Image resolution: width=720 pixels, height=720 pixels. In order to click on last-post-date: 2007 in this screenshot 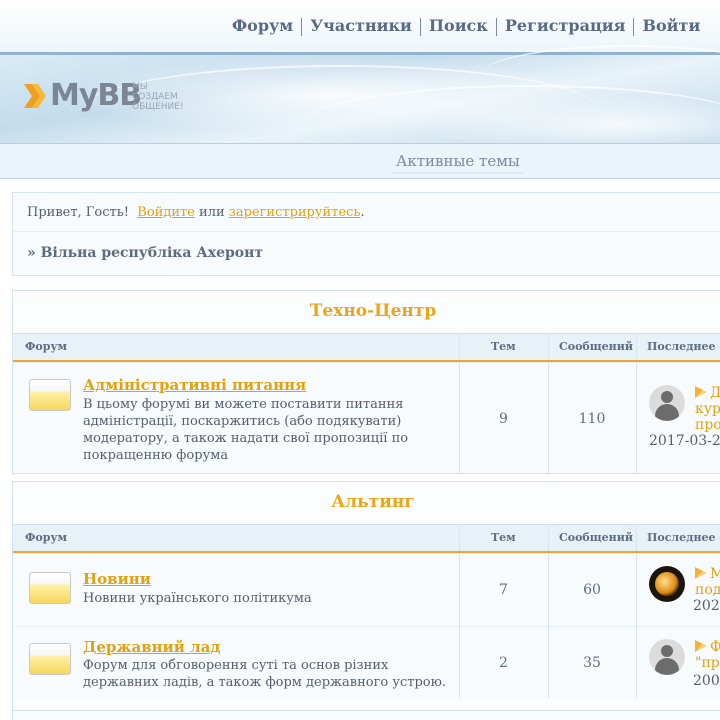, I will do `click(706, 681)`.